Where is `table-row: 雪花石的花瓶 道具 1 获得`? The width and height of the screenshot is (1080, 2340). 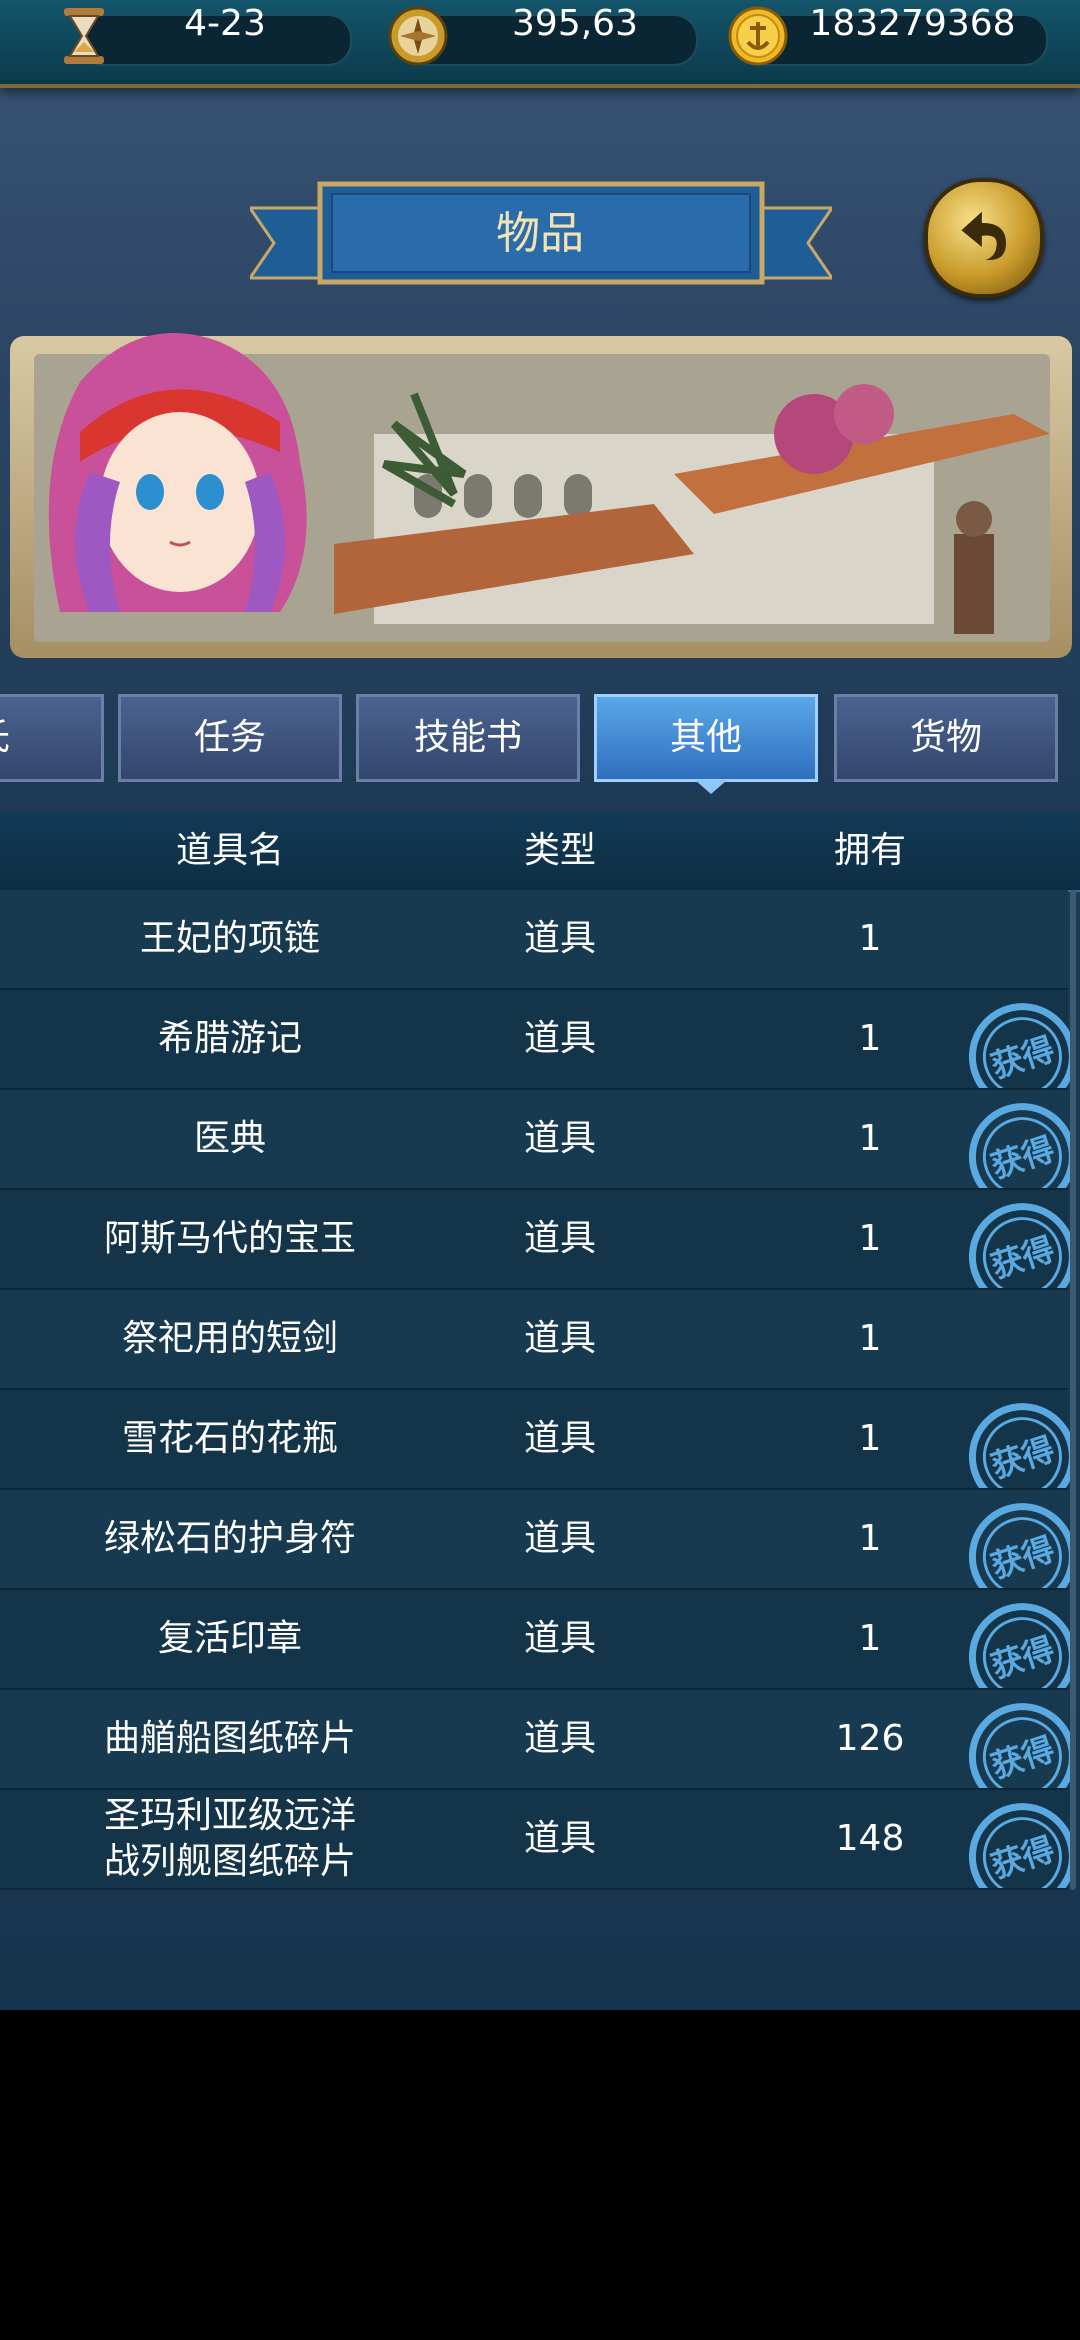
table-row: 雪花石的花瓶 道具 1 获得 is located at coordinates (536, 1440).